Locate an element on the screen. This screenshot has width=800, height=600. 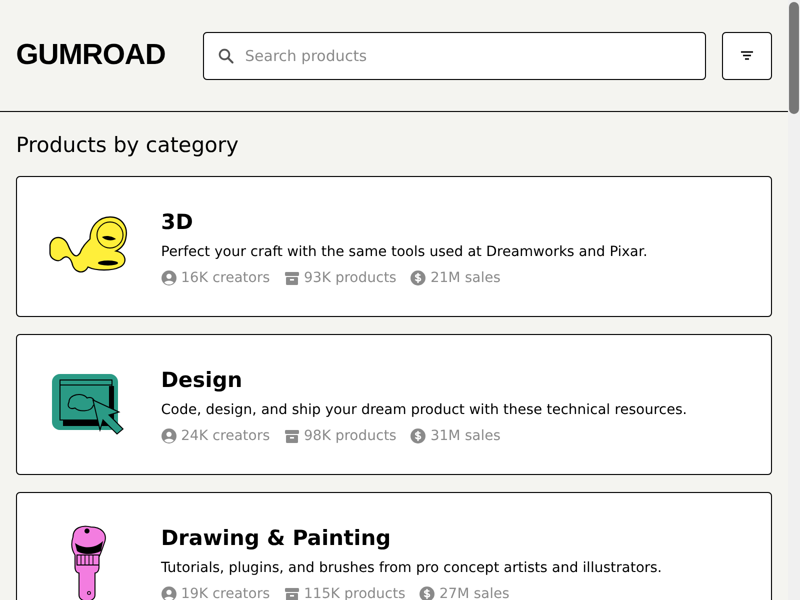
creators-count: 19K creators is located at coordinates (225, 593).